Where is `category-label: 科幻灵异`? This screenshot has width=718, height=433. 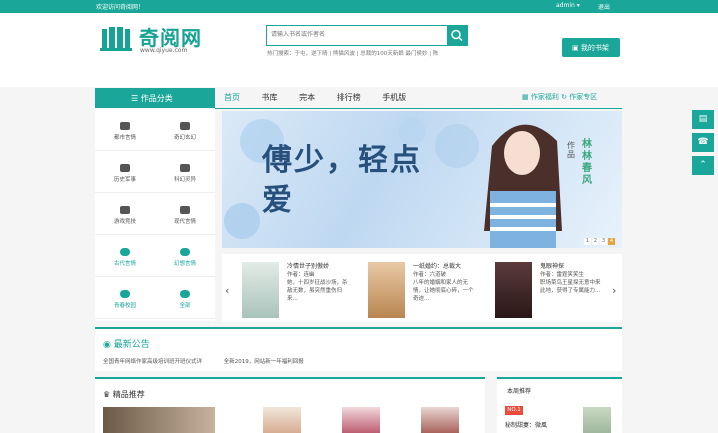
category-label: 科幻灵异 is located at coordinates (184, 180).